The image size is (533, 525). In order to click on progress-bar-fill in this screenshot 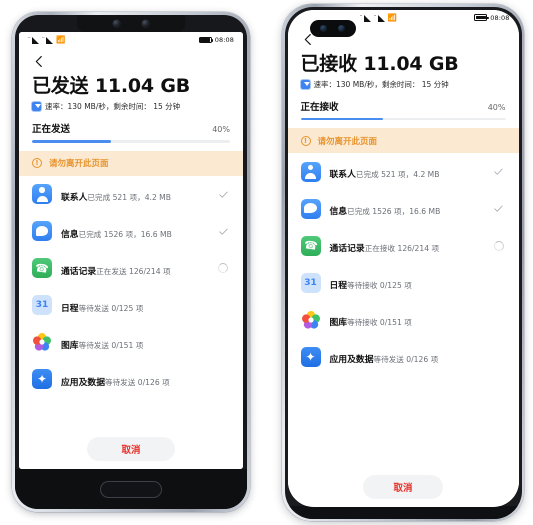, I will do `click(72, 141)`.